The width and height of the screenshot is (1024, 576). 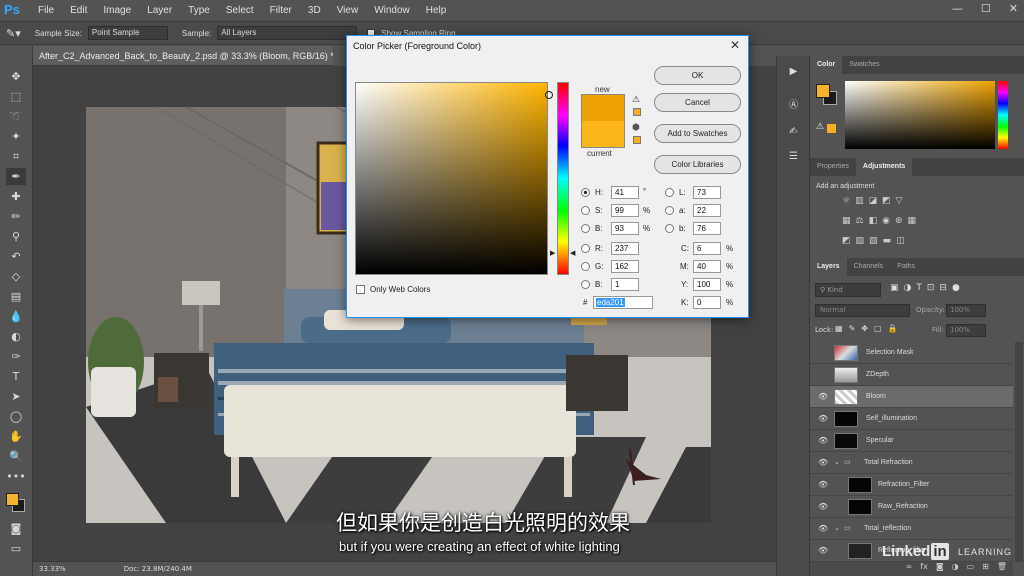 I want to click on black-input: 0, so click(x=707, y=302).